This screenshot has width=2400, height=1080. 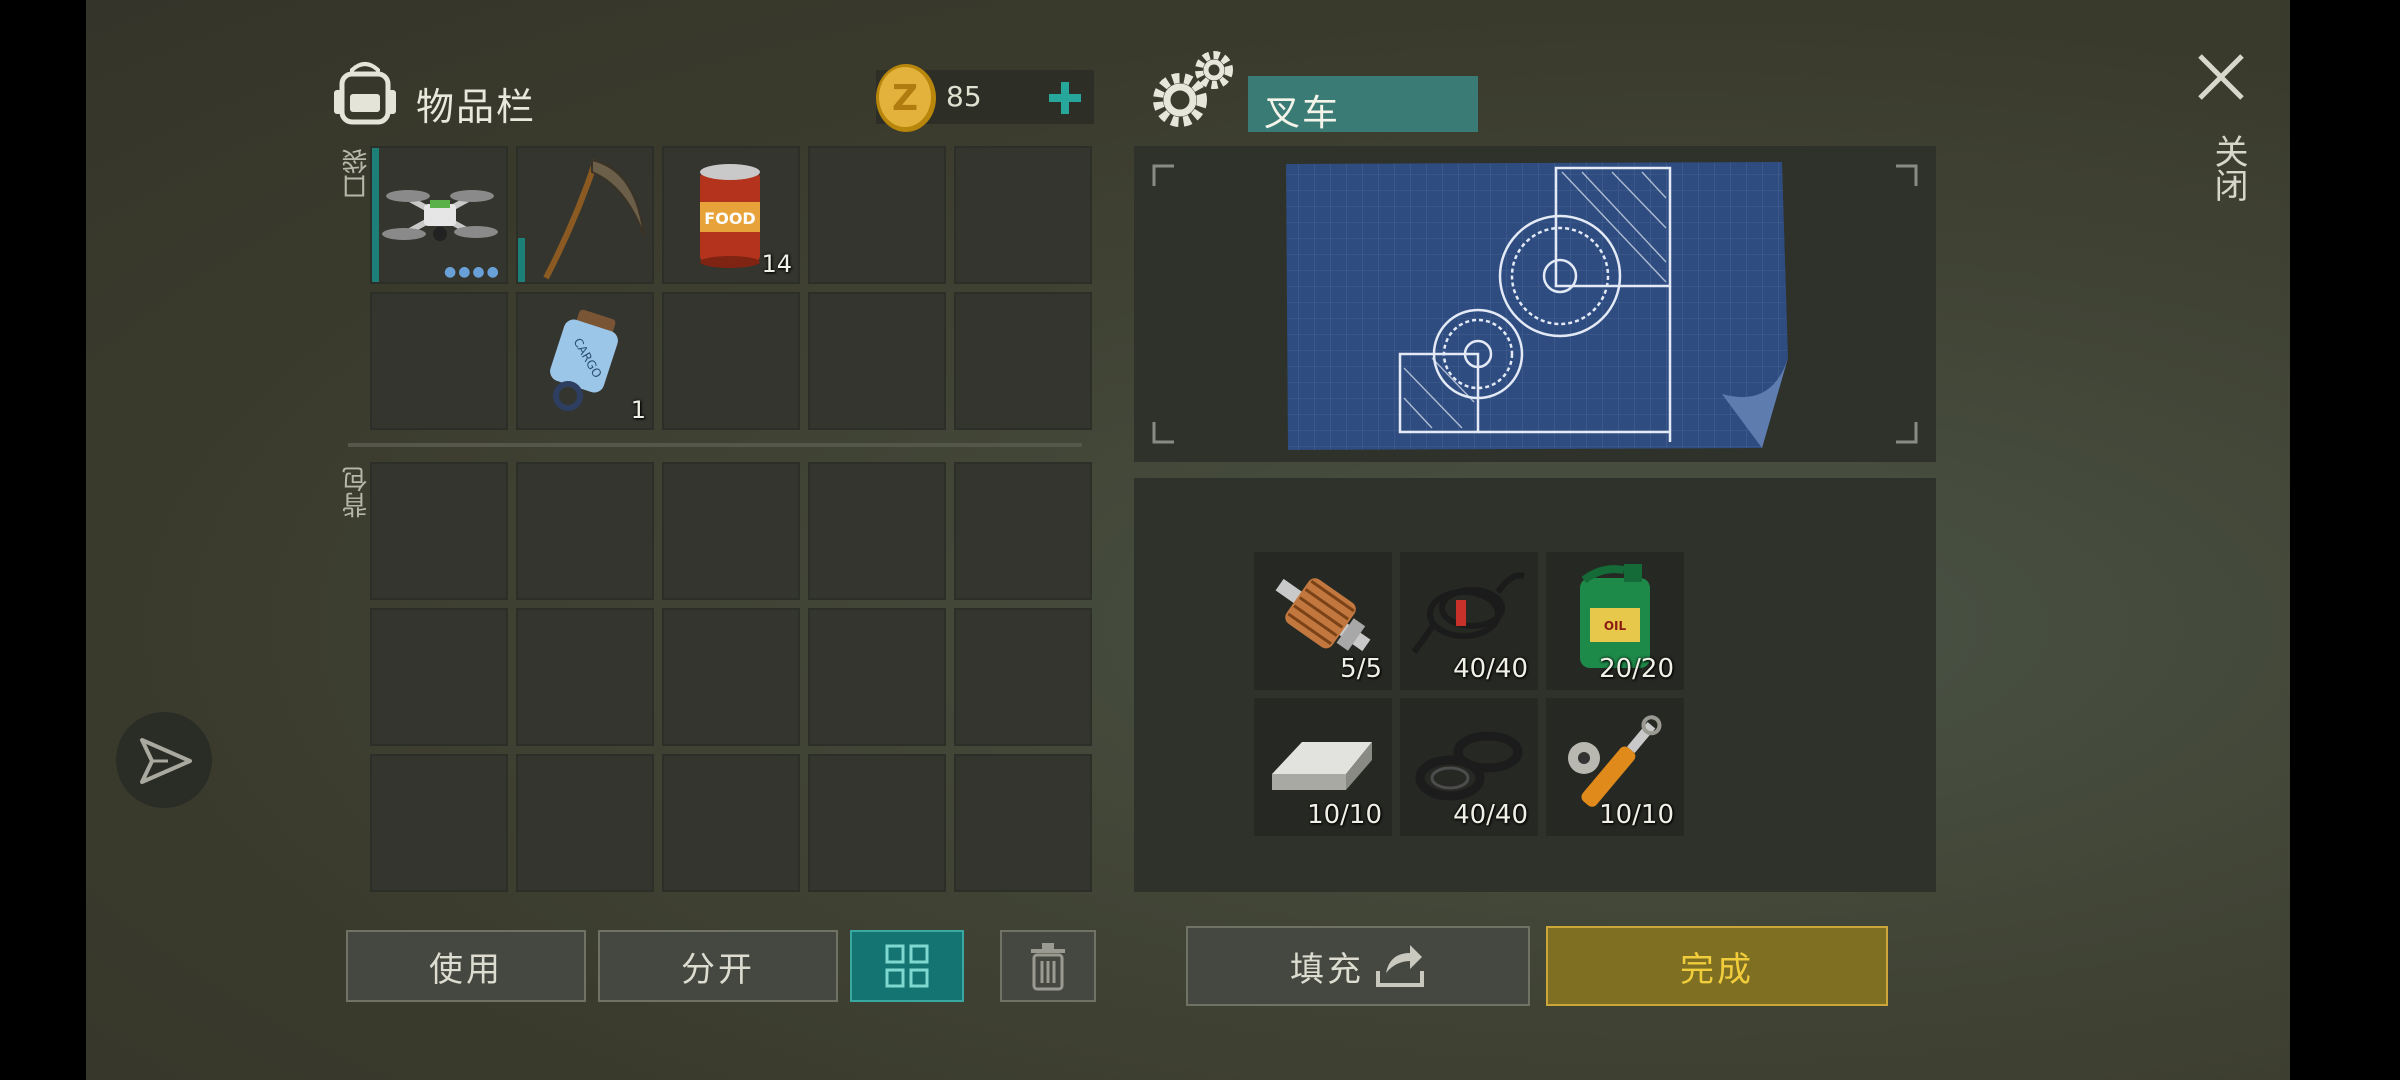 I want to click on fill-button-label: 填充, so click(x=1327, y=969).